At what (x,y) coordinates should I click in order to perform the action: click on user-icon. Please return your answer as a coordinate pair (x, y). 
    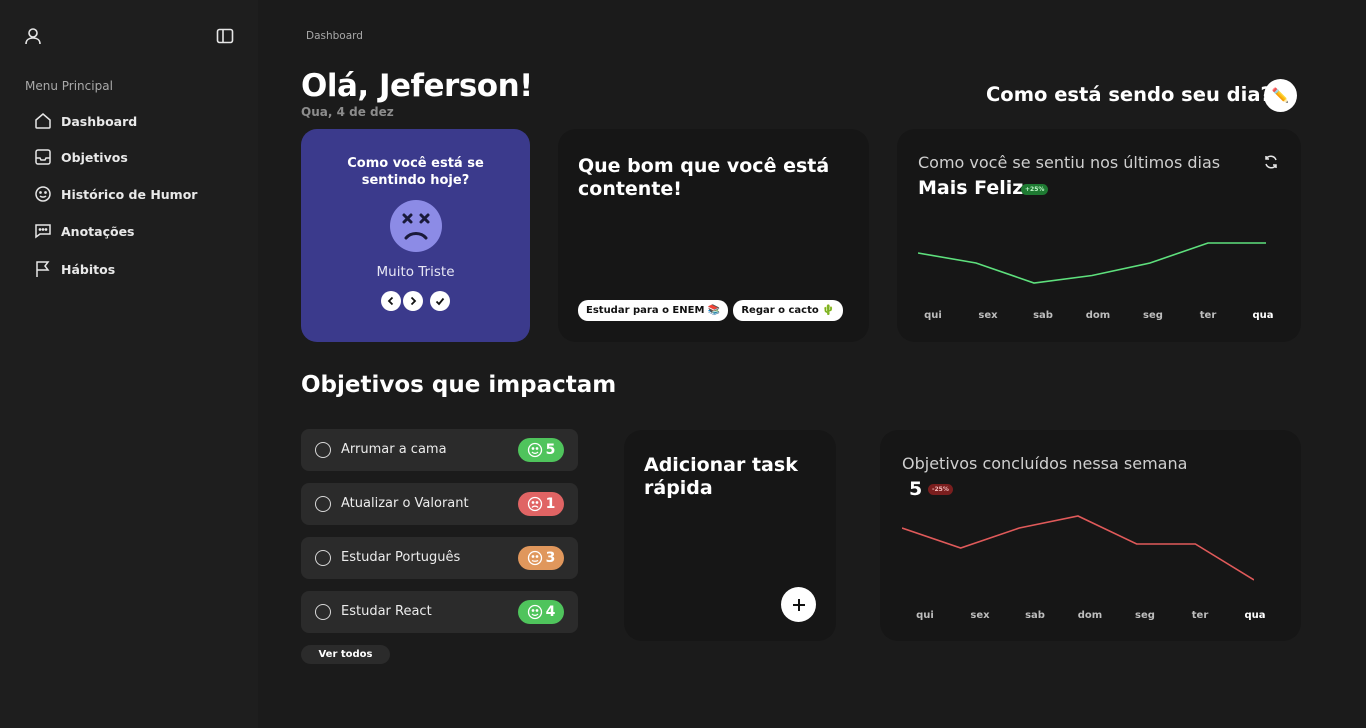
    Looking at the image, I should click on (33, 36).